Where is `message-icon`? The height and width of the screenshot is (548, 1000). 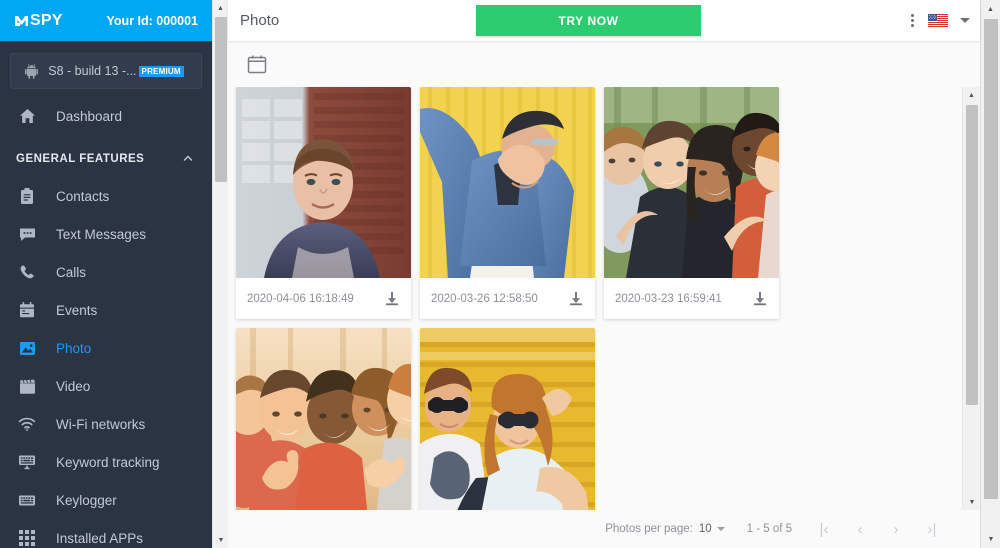 message-icon is located at coordinates (27, 234).